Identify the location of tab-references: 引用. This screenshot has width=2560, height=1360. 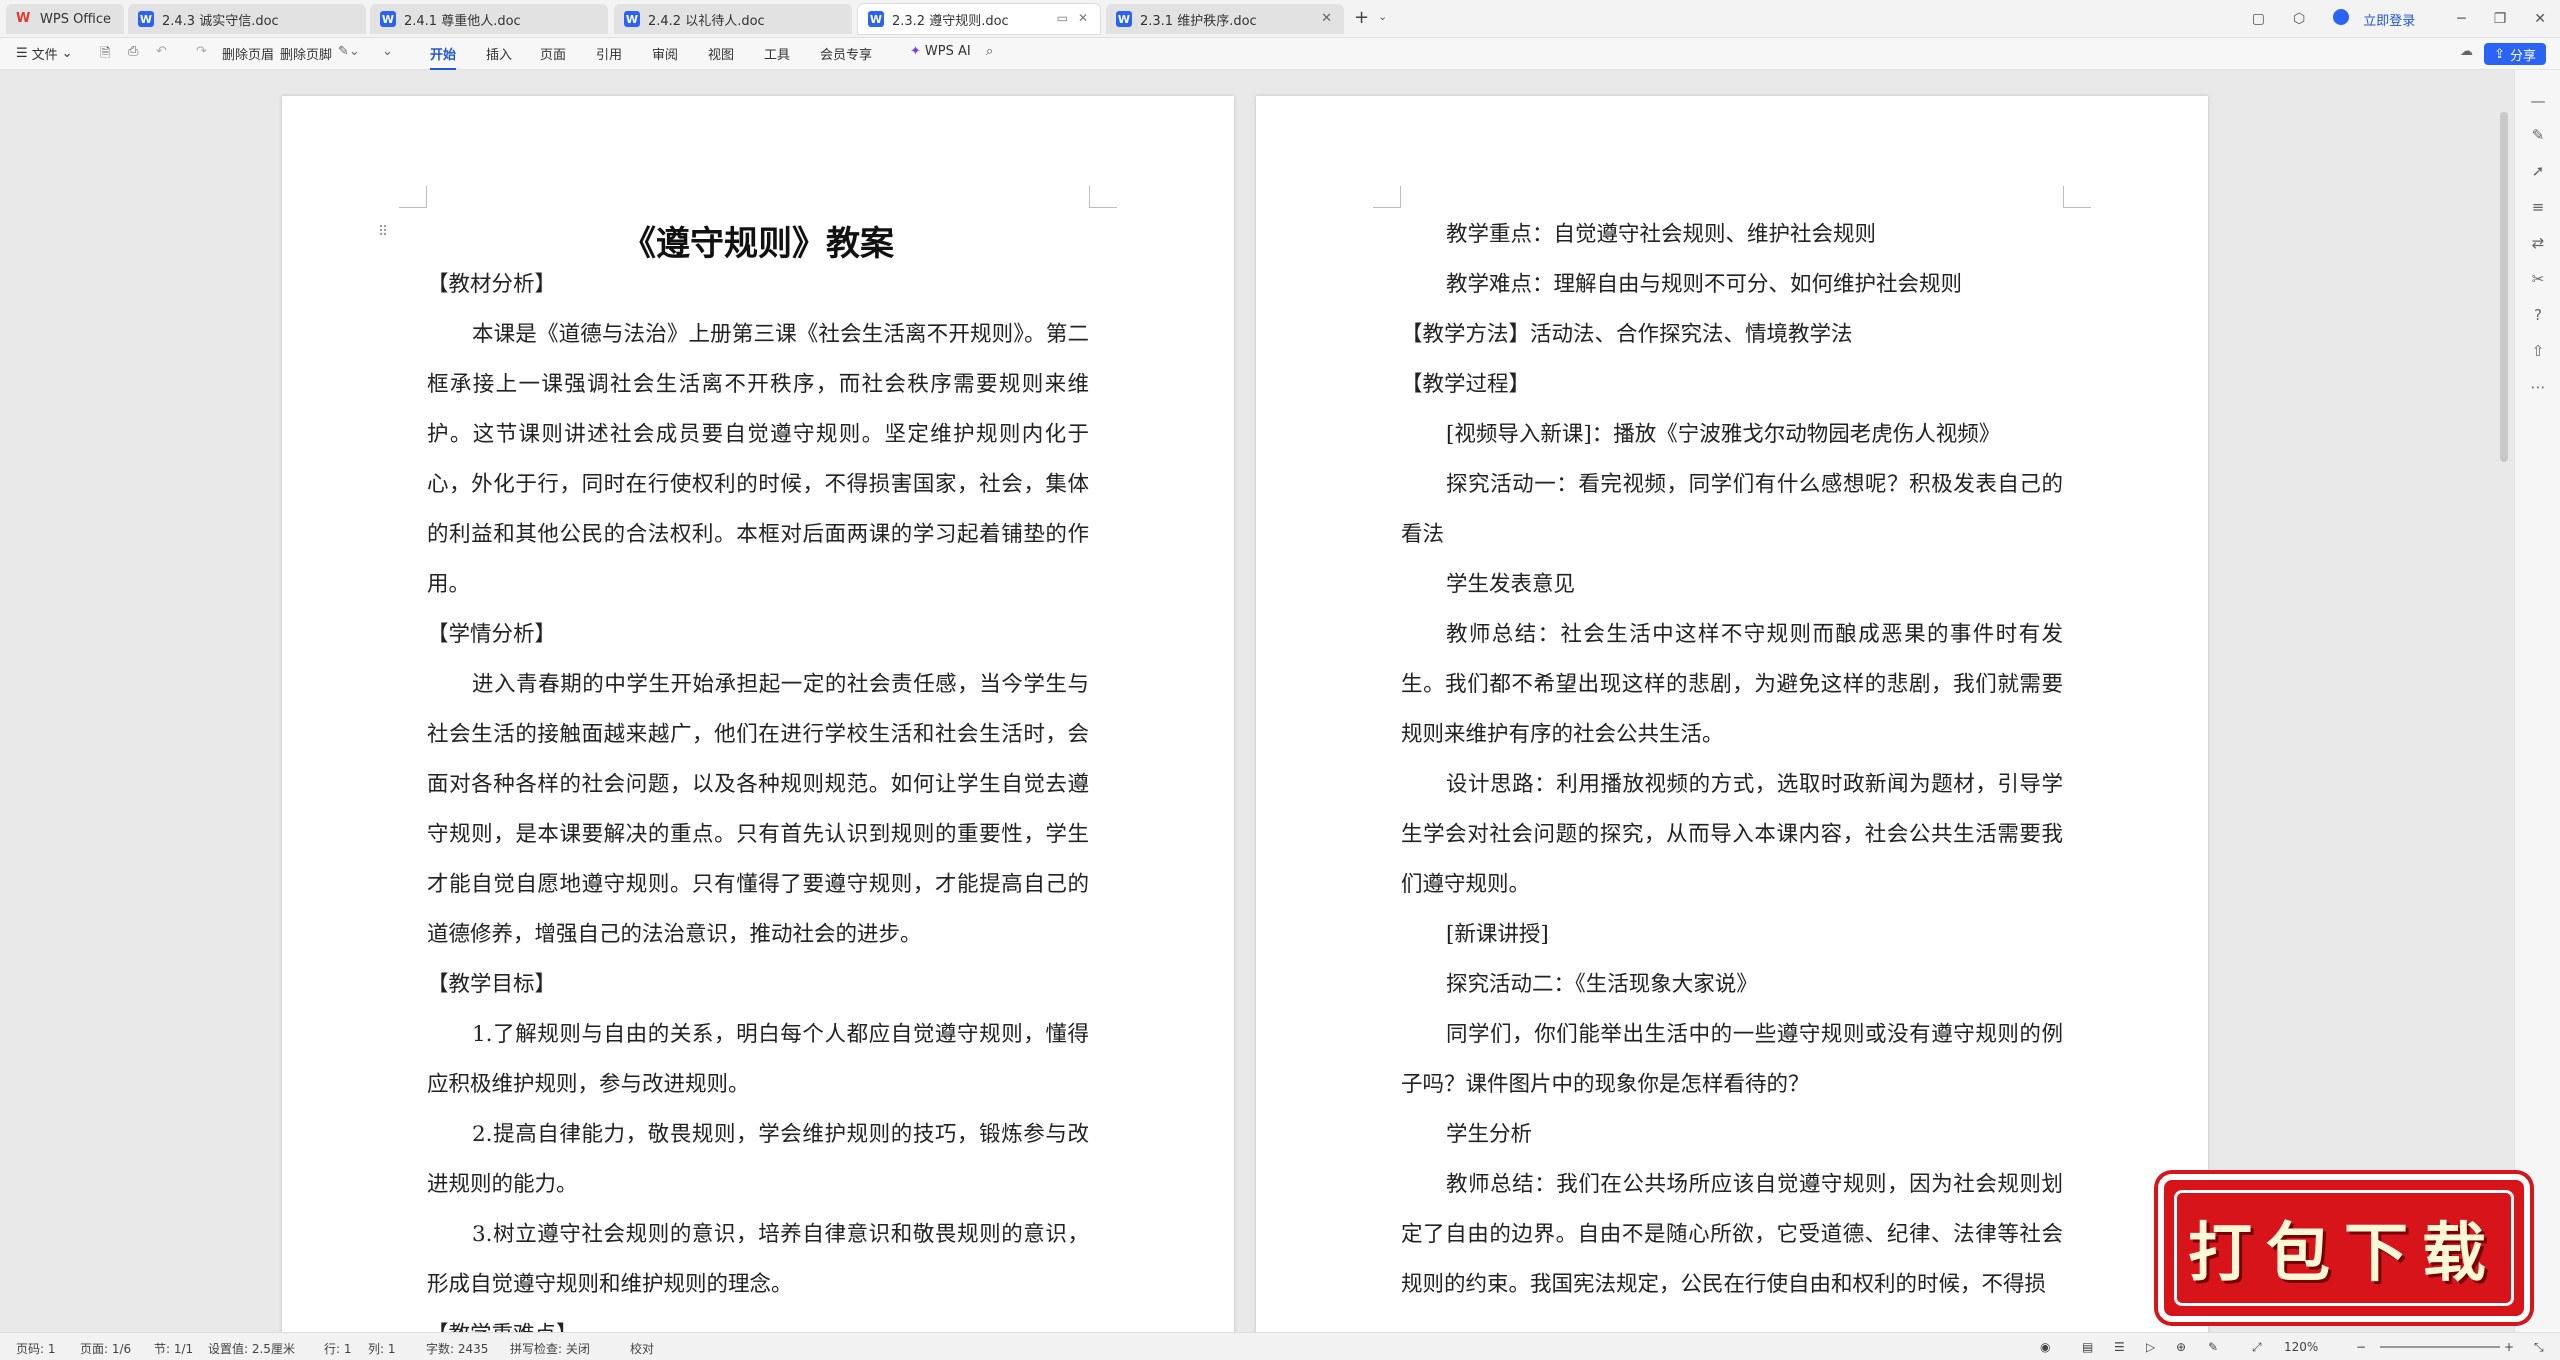
(609, 53).